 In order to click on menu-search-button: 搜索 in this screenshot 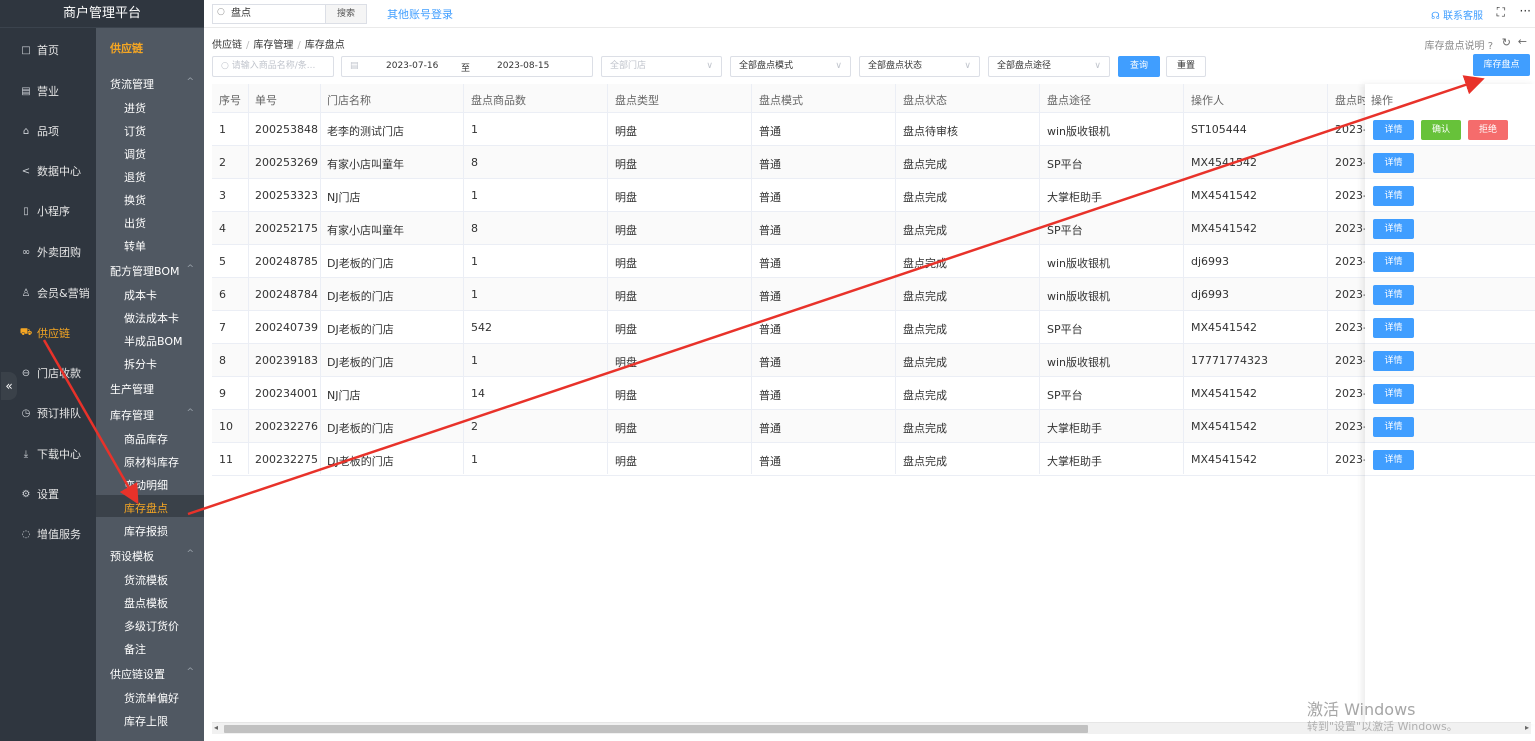, I will do `click(346, 14)`.